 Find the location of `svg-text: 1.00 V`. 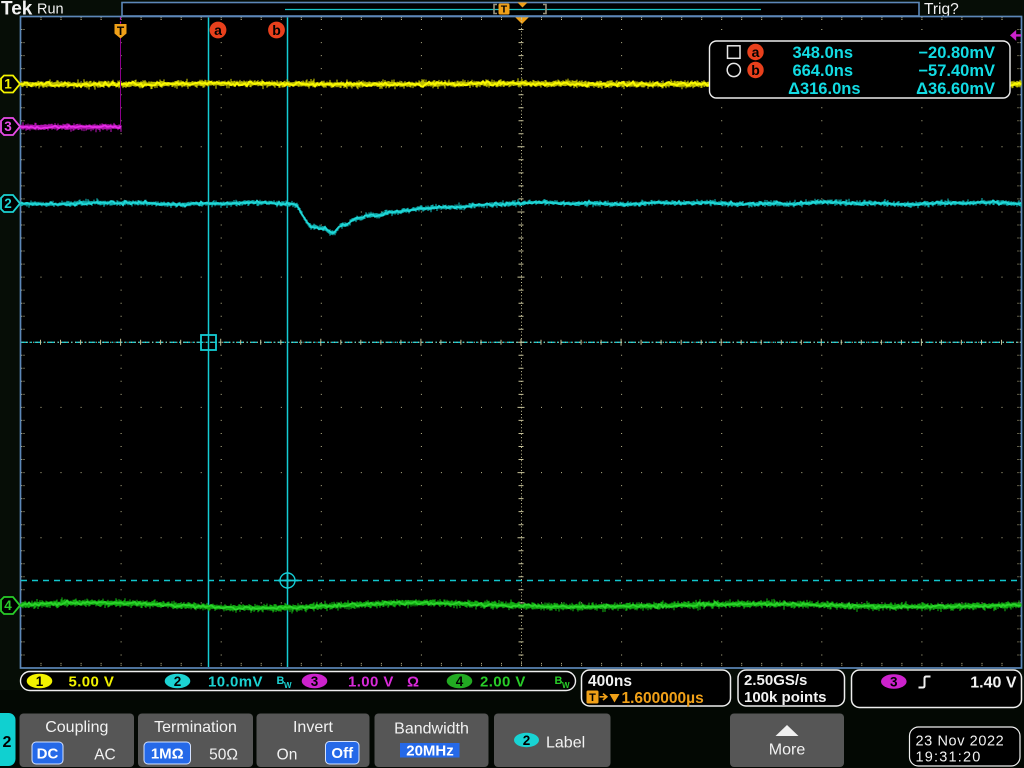

svg-text: 1.00 V is located at coordinates (371, 682).